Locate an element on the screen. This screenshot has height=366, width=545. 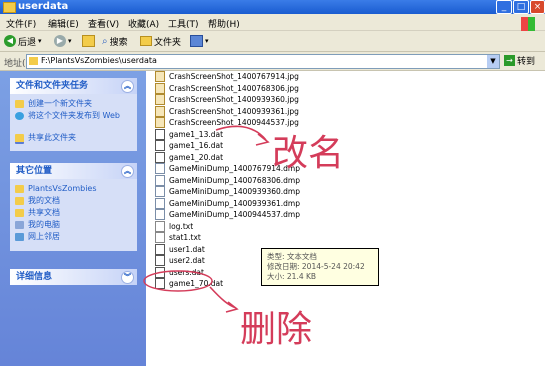
delete-circle is located at coordinates (178, 281).